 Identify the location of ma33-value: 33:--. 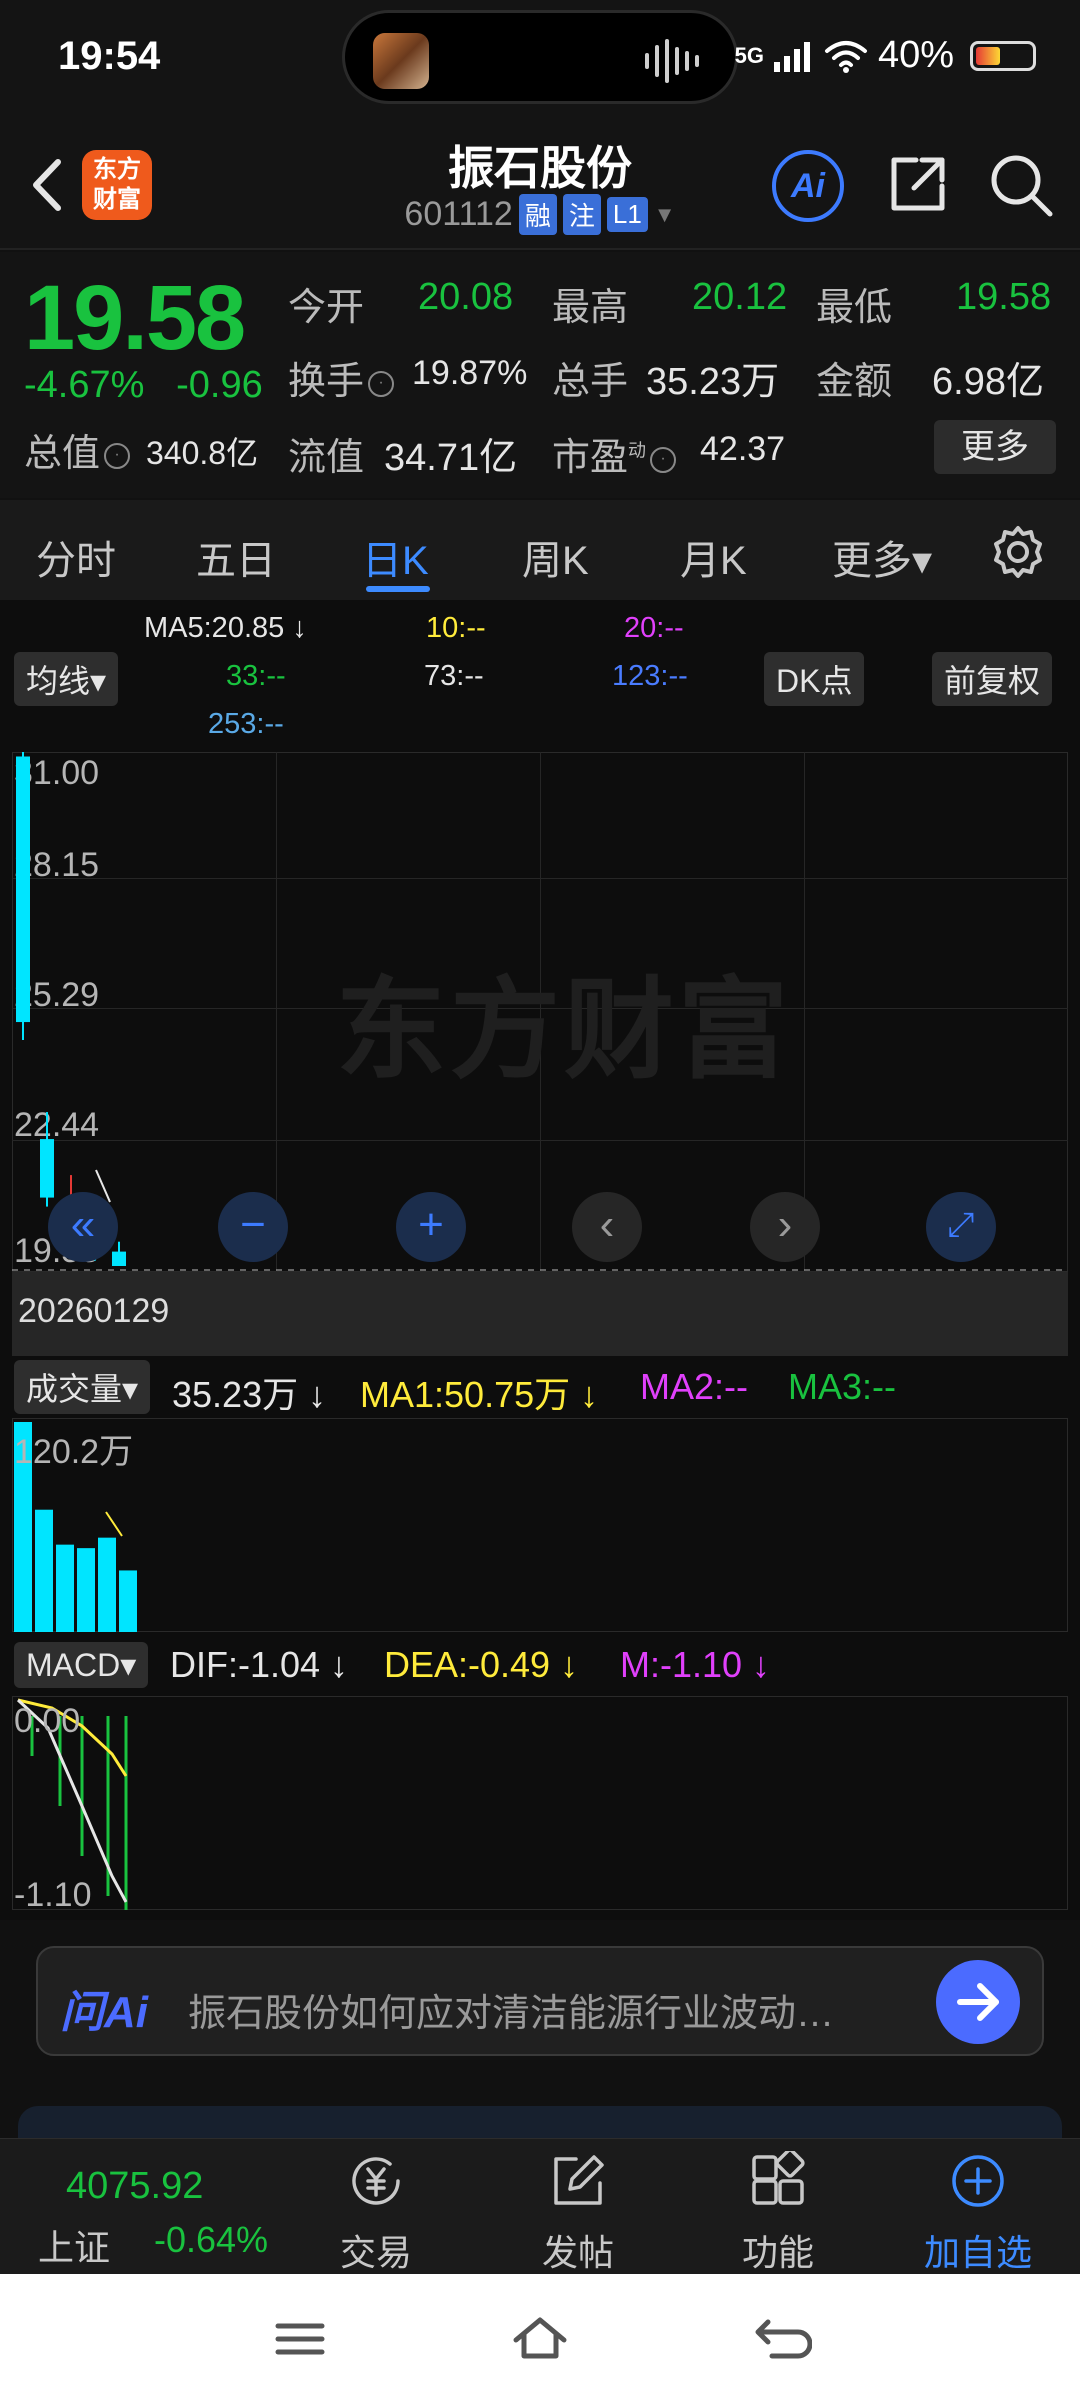
(256, 676).